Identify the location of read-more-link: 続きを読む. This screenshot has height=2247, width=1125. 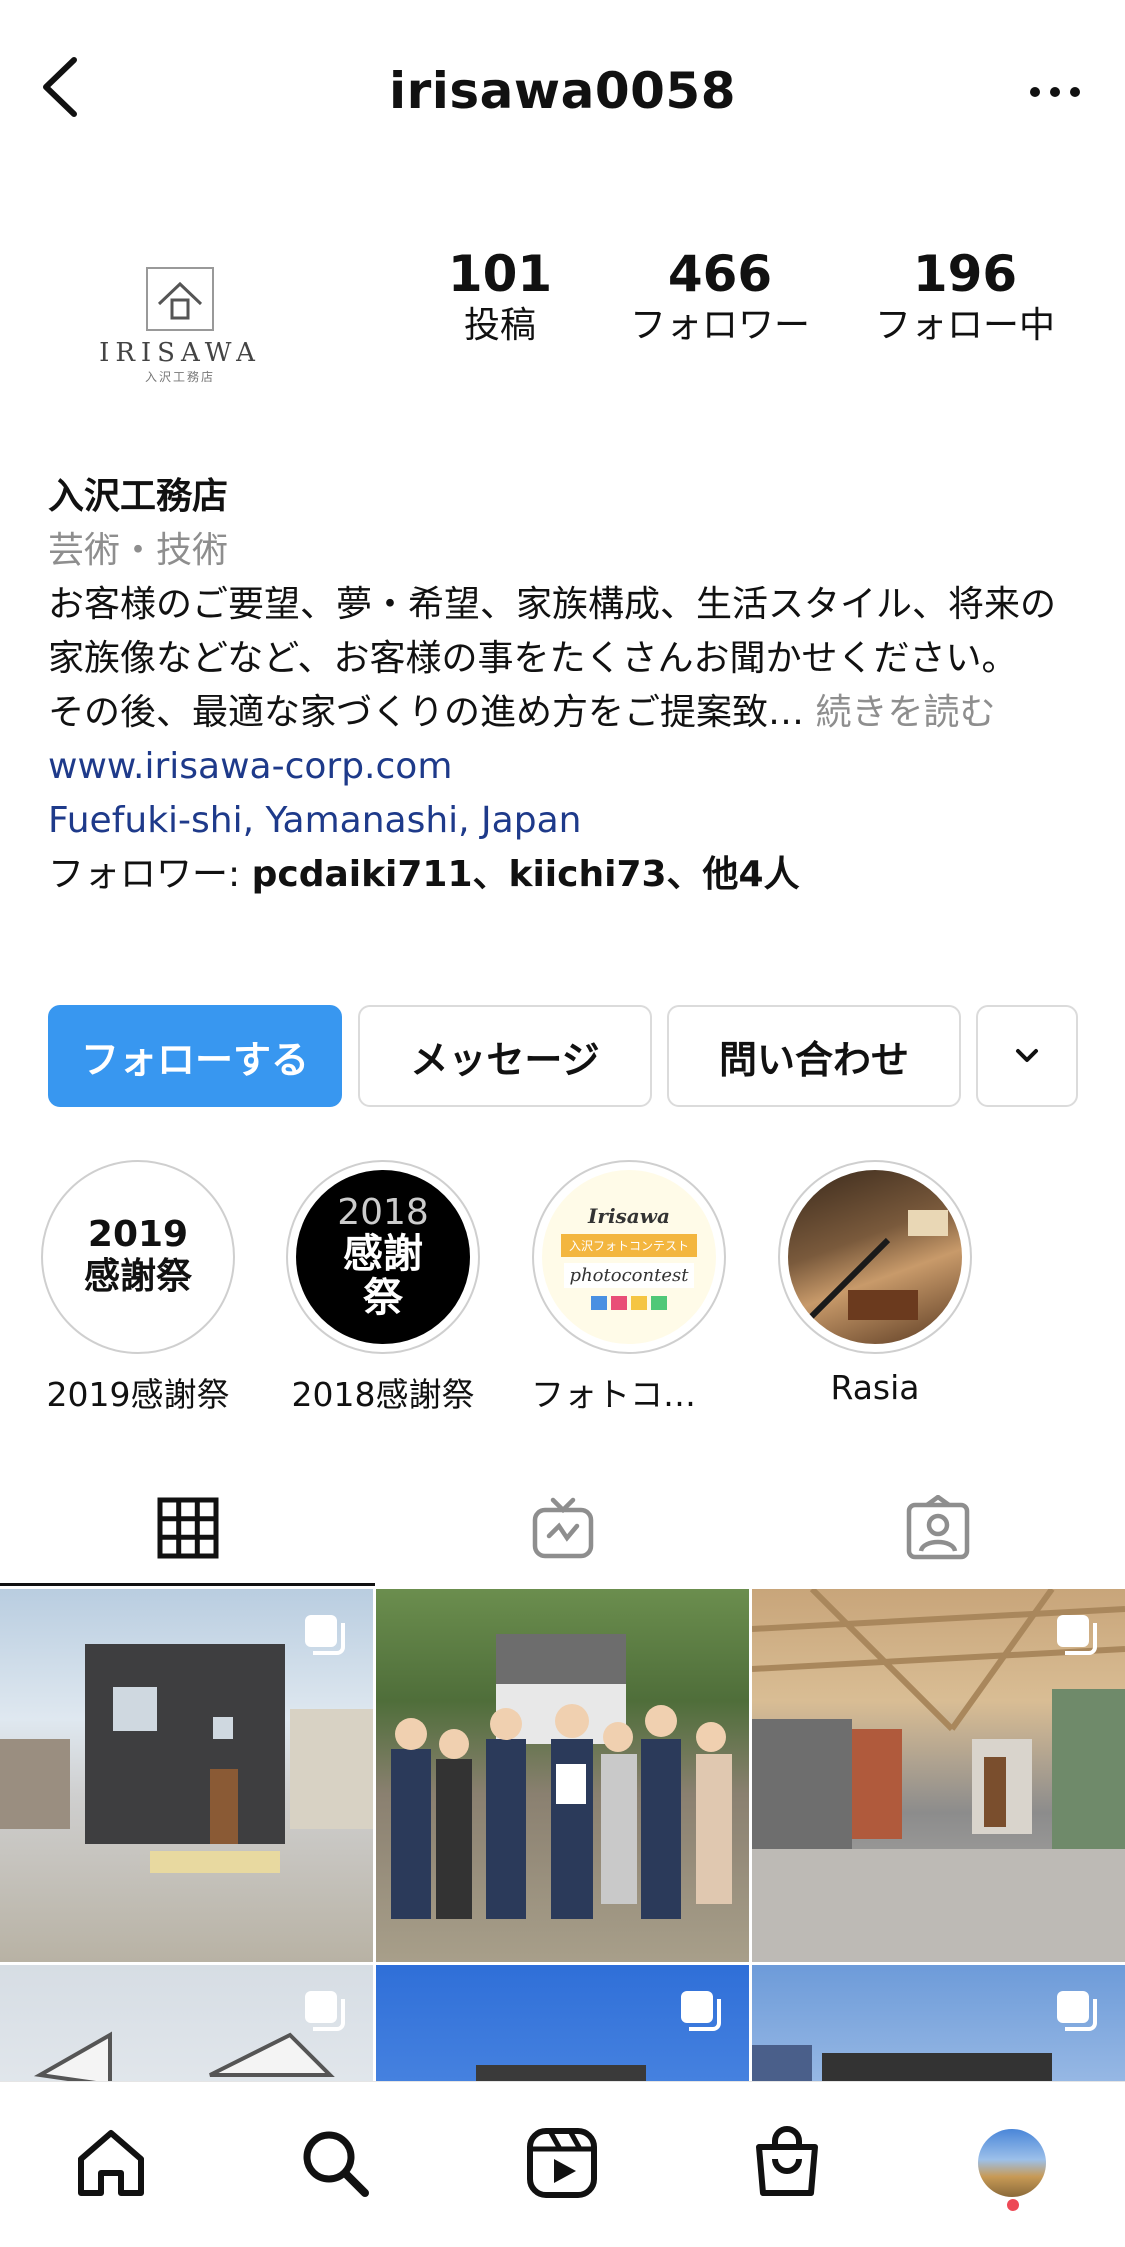
(905, 712).